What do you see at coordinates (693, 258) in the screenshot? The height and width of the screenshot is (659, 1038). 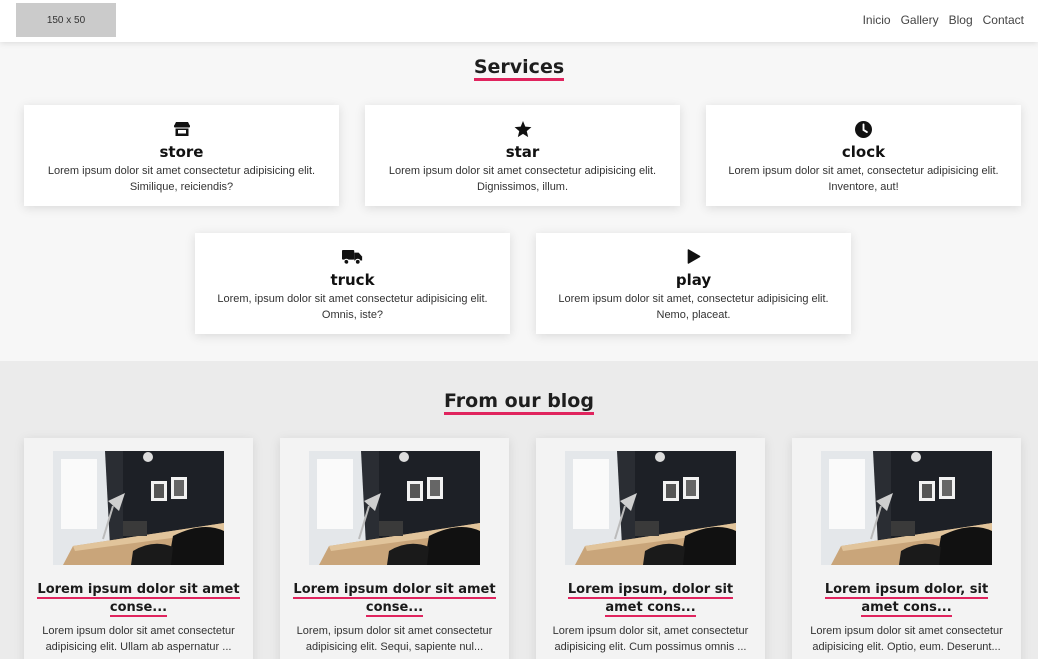 I see `play-icon` at bounding box center [693, 258].